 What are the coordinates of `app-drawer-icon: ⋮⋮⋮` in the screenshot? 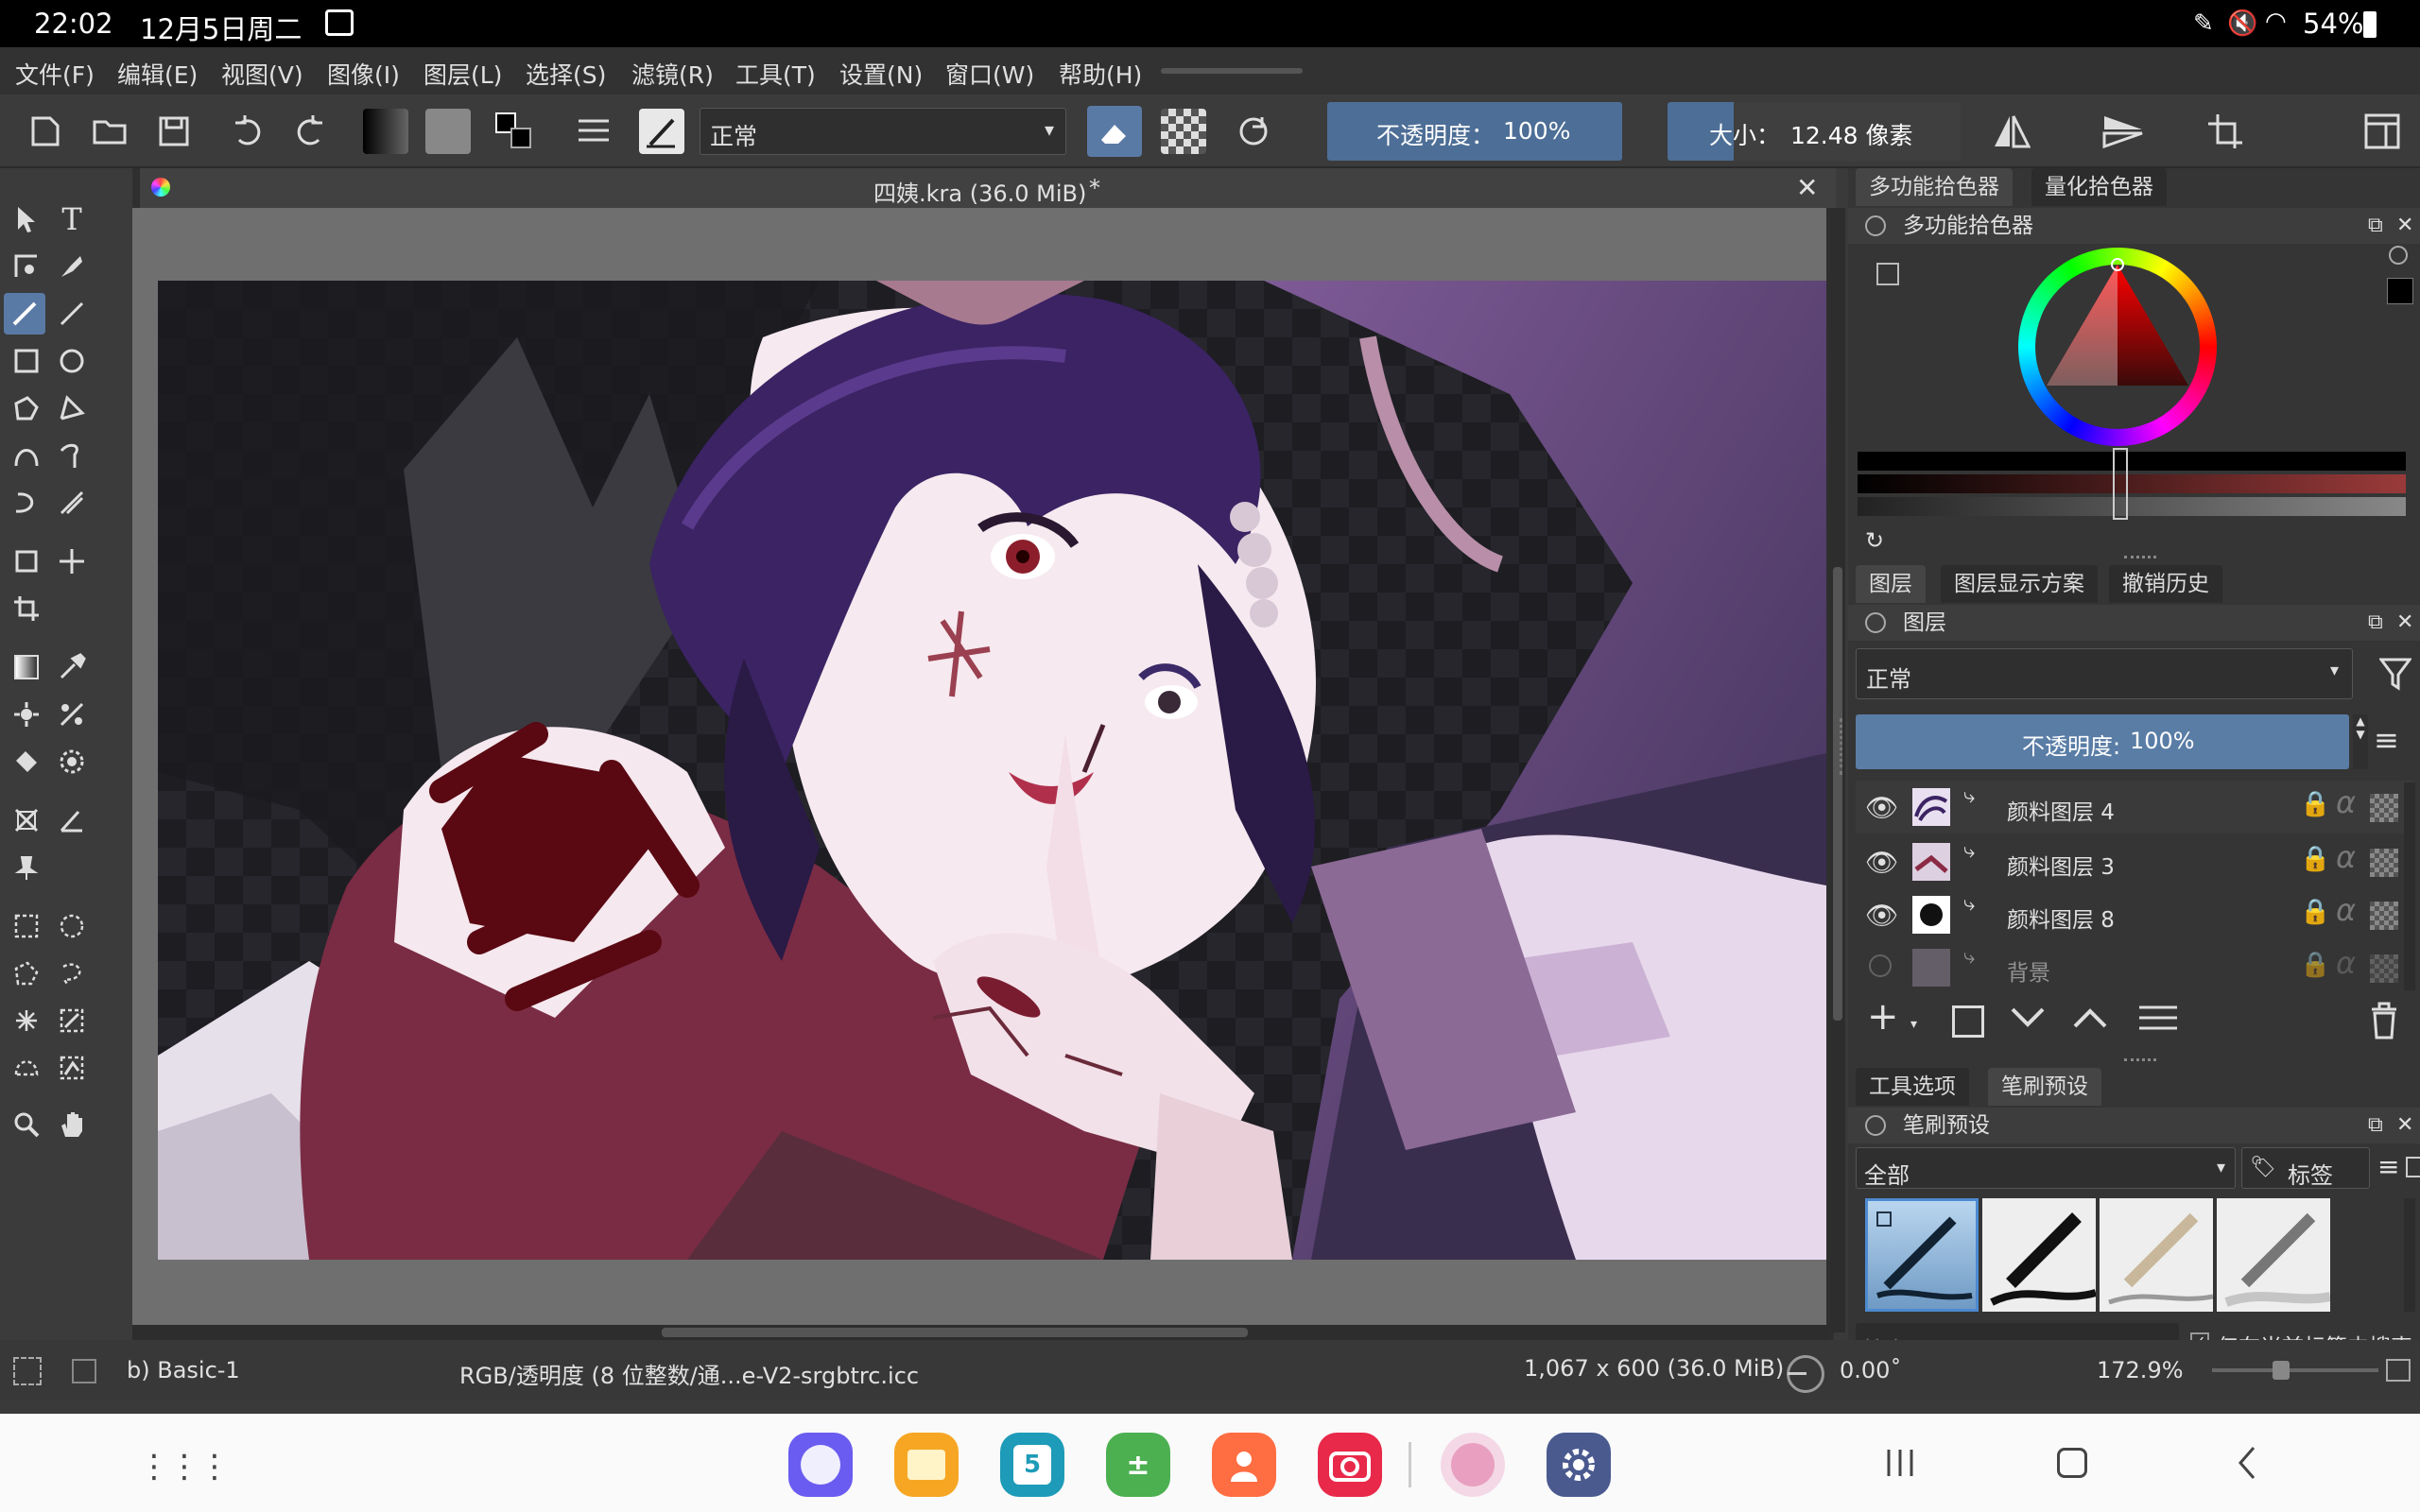 It's located at (185, 1467).